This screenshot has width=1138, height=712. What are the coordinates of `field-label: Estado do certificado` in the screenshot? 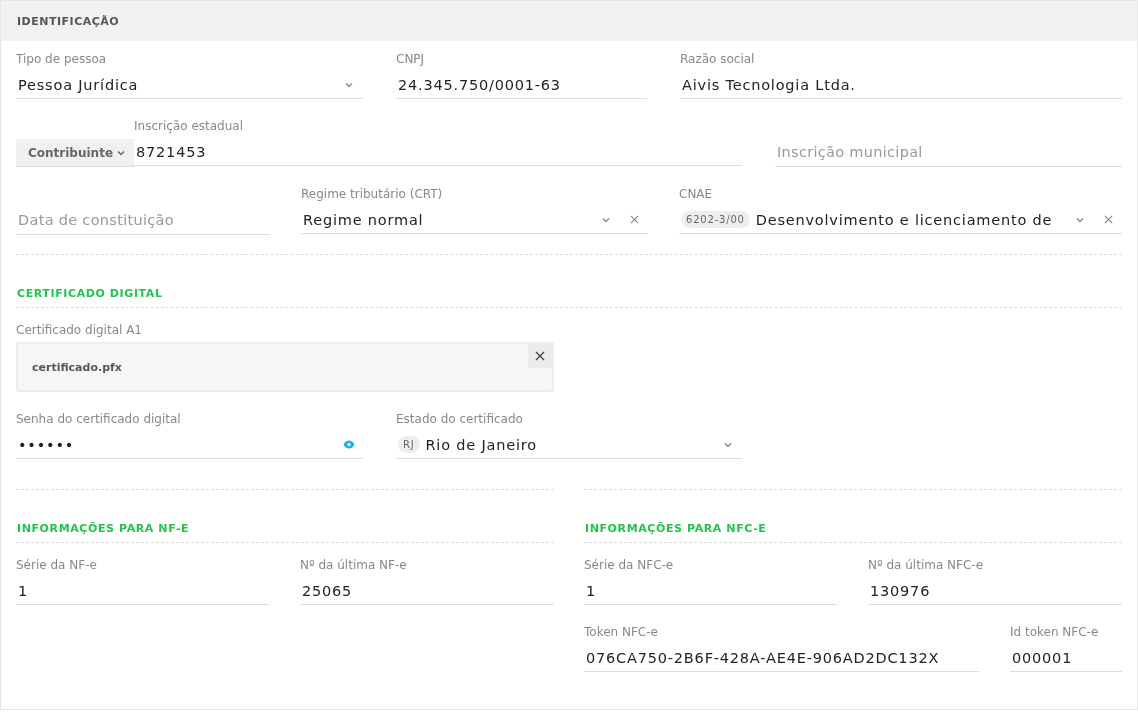 It's located at (460, 419).